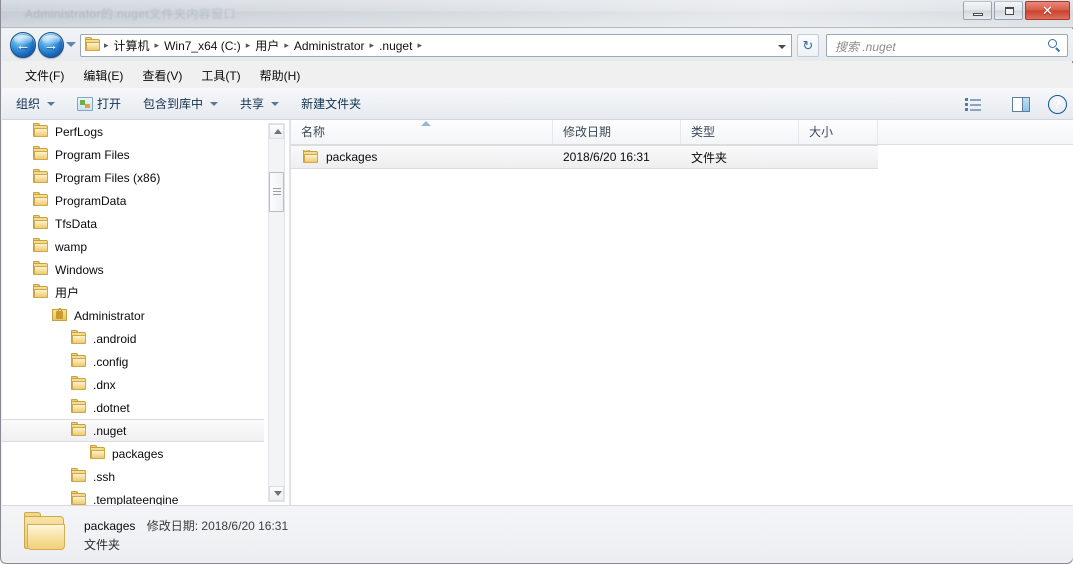 Image resolution: width=1073 pixels, height=564 pixels. What do you see at coordinates (537, 533) in the screenshot?
I see `status-bar: packages 修改日期: 2018/6/20 16:31 文件夹` at bounding box center [537, 533].